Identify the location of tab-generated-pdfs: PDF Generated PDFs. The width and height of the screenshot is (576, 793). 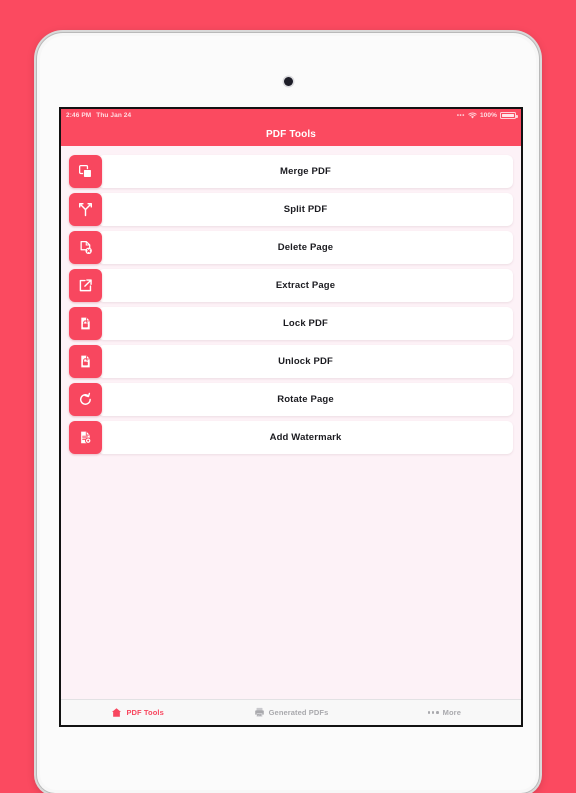
(290, 712).